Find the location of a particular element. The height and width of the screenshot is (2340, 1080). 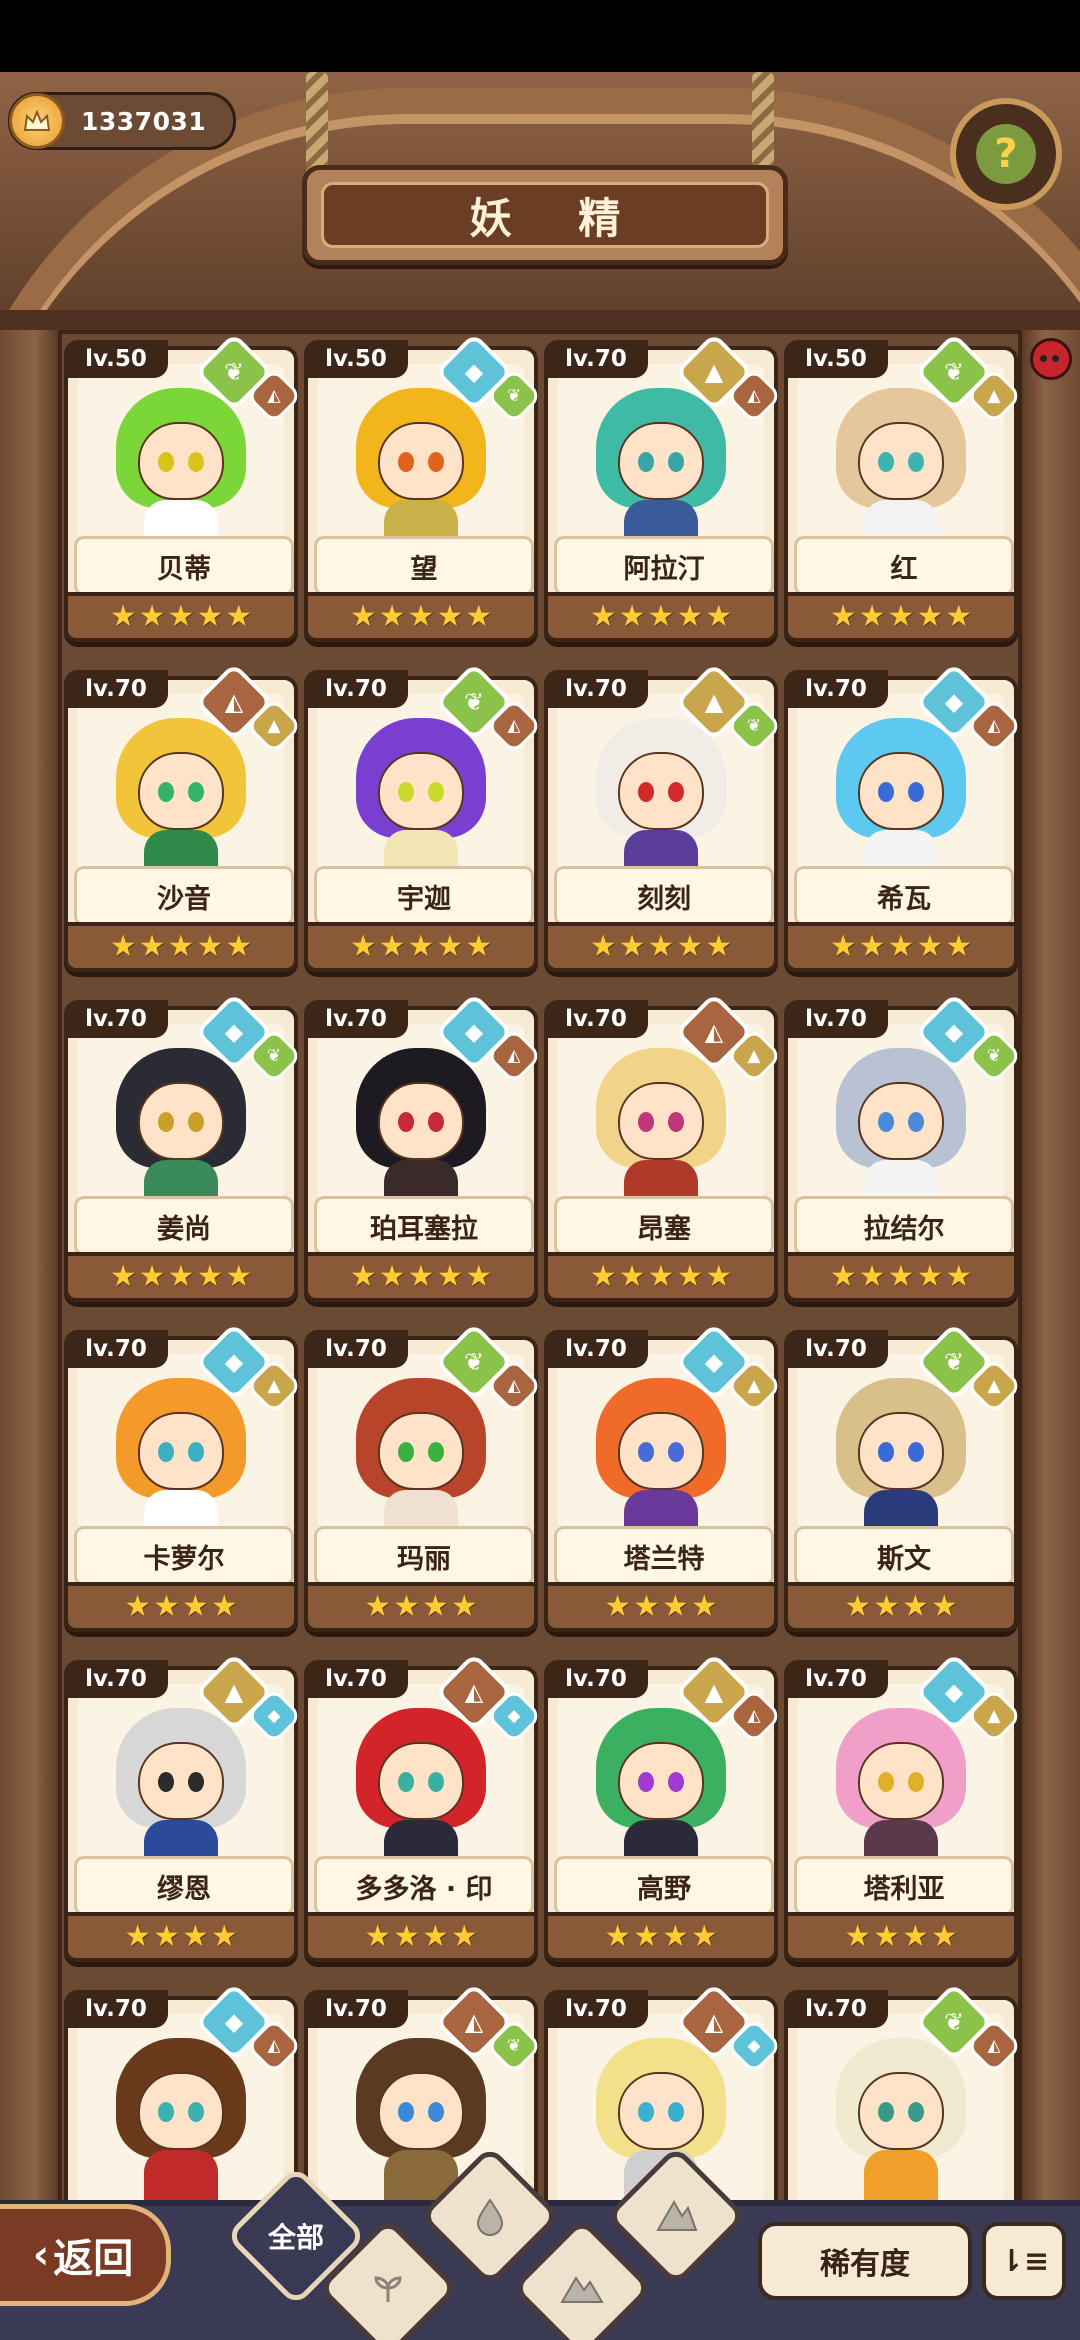

fairy-card: lv.50 ❦ ▲ 红 ★ ★ ★ ★ ★ is located at coordinates (903, 488).